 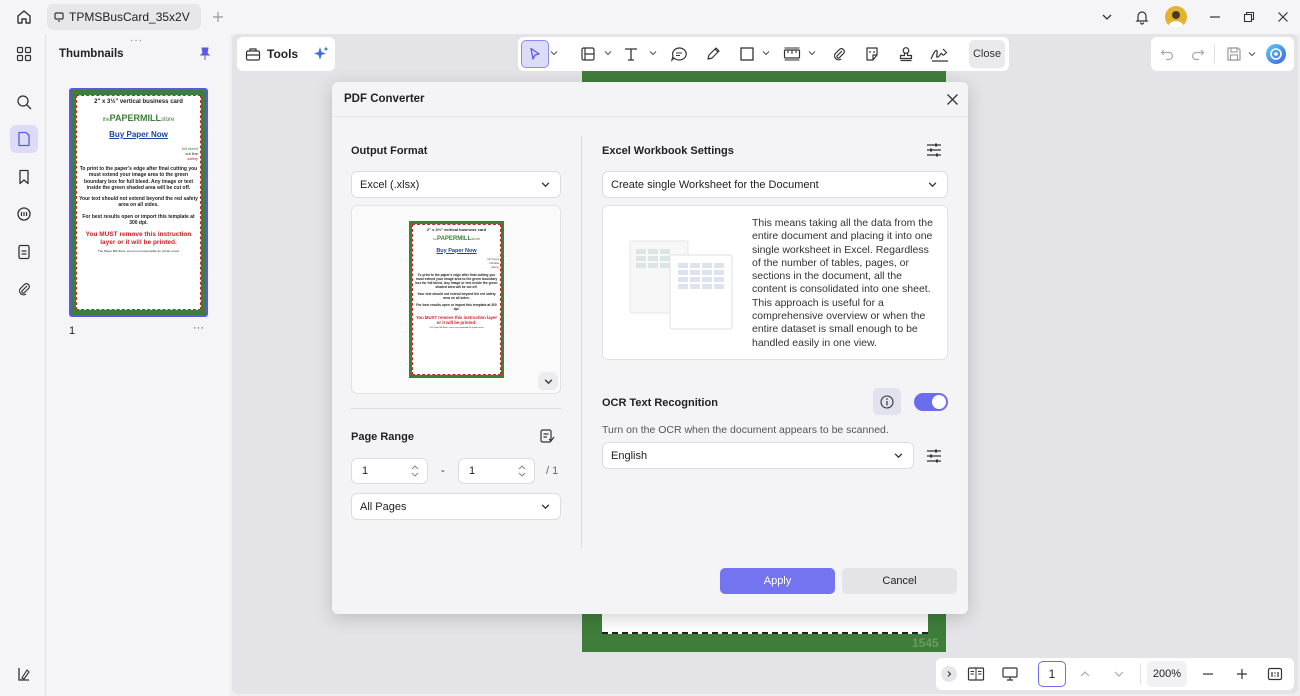 What do you see at coordinates (1176, 17) in the screenshot?
I see `avatar` at bounding box center [1176, 17].